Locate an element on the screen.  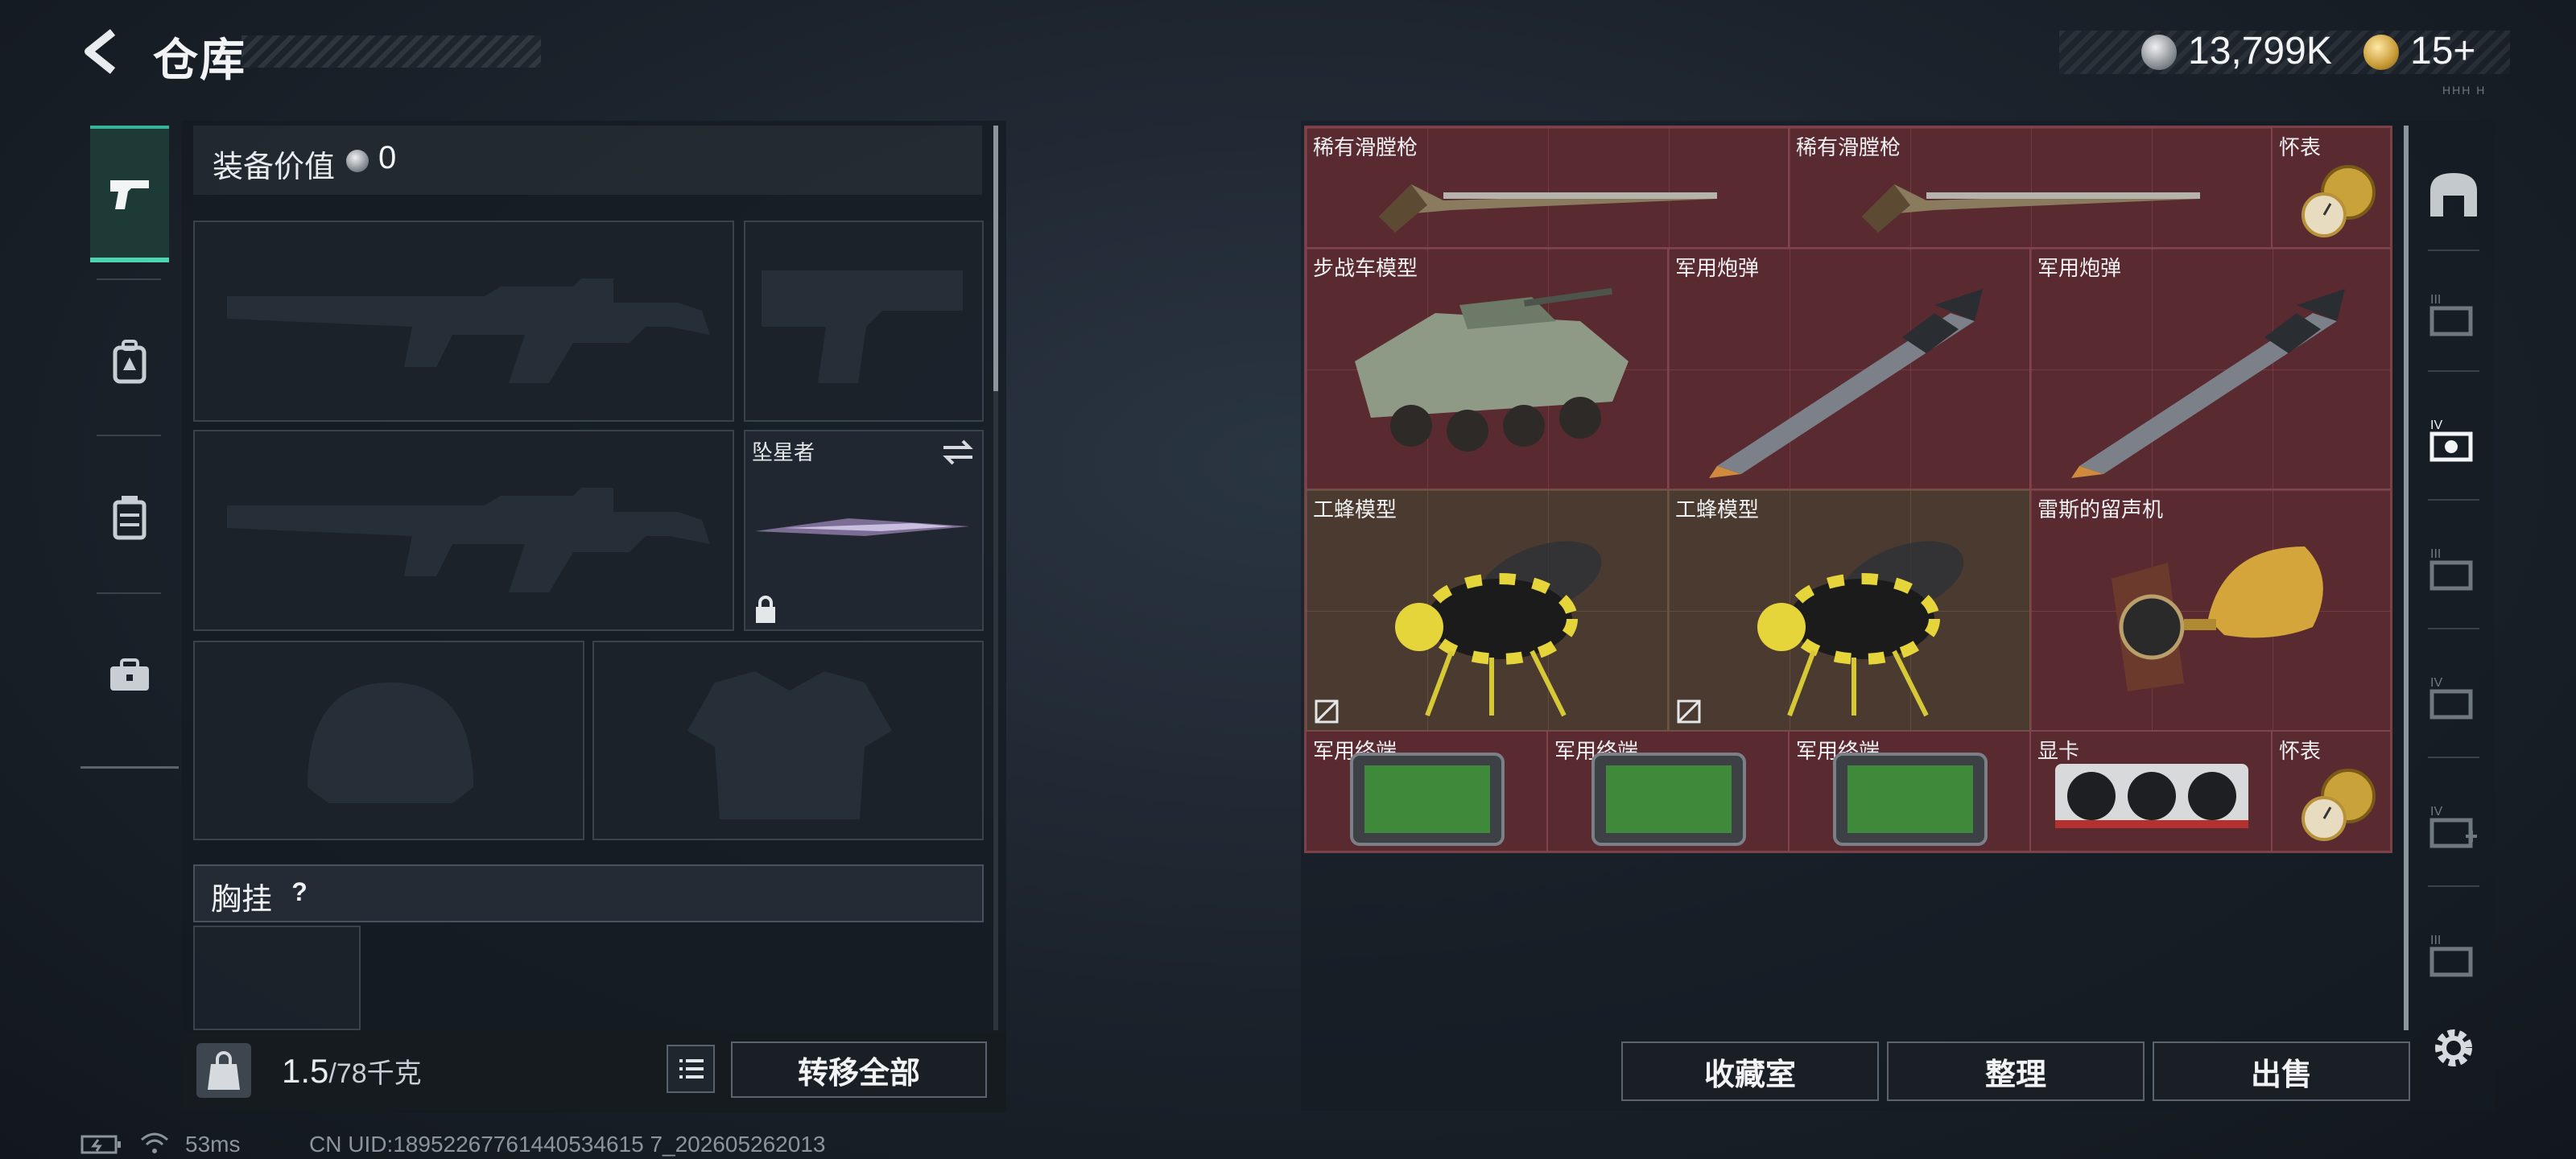
item-name: 步战车模型 is located at coordinates (1365, 268).